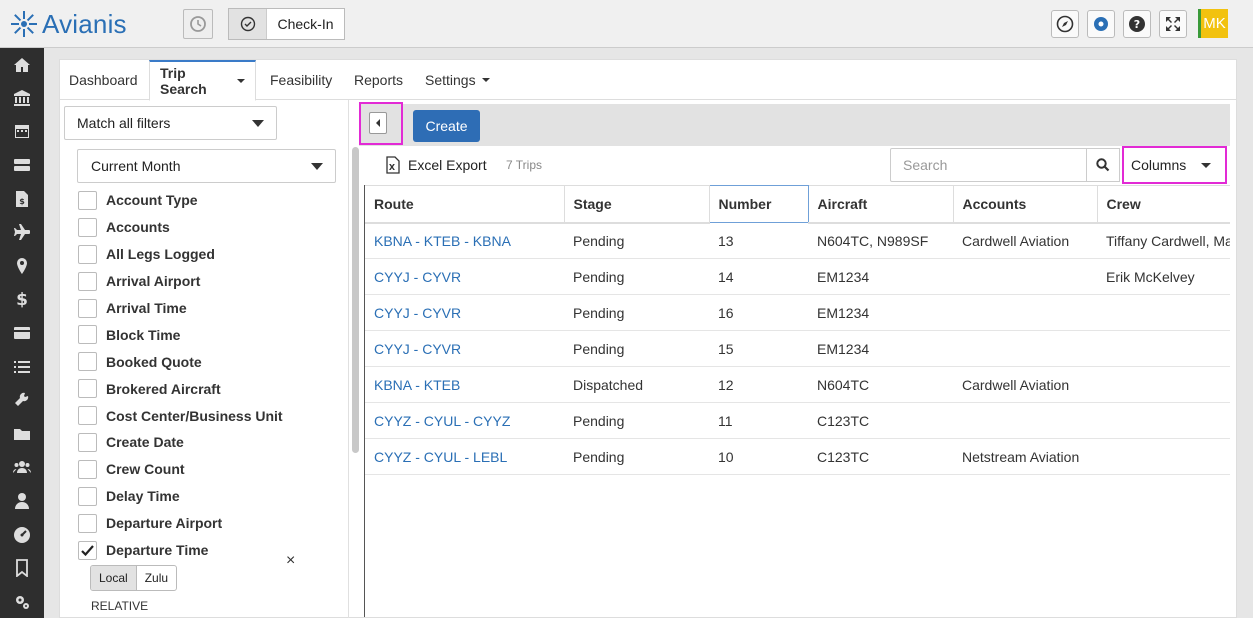 Image resolution: width=1253 pixels, height=618 pixels. What do you see at coordinates (209, 415) in the screenshot?
I see `filter-item: Cost Center/Business Unit` at bounding box center [209, 415].